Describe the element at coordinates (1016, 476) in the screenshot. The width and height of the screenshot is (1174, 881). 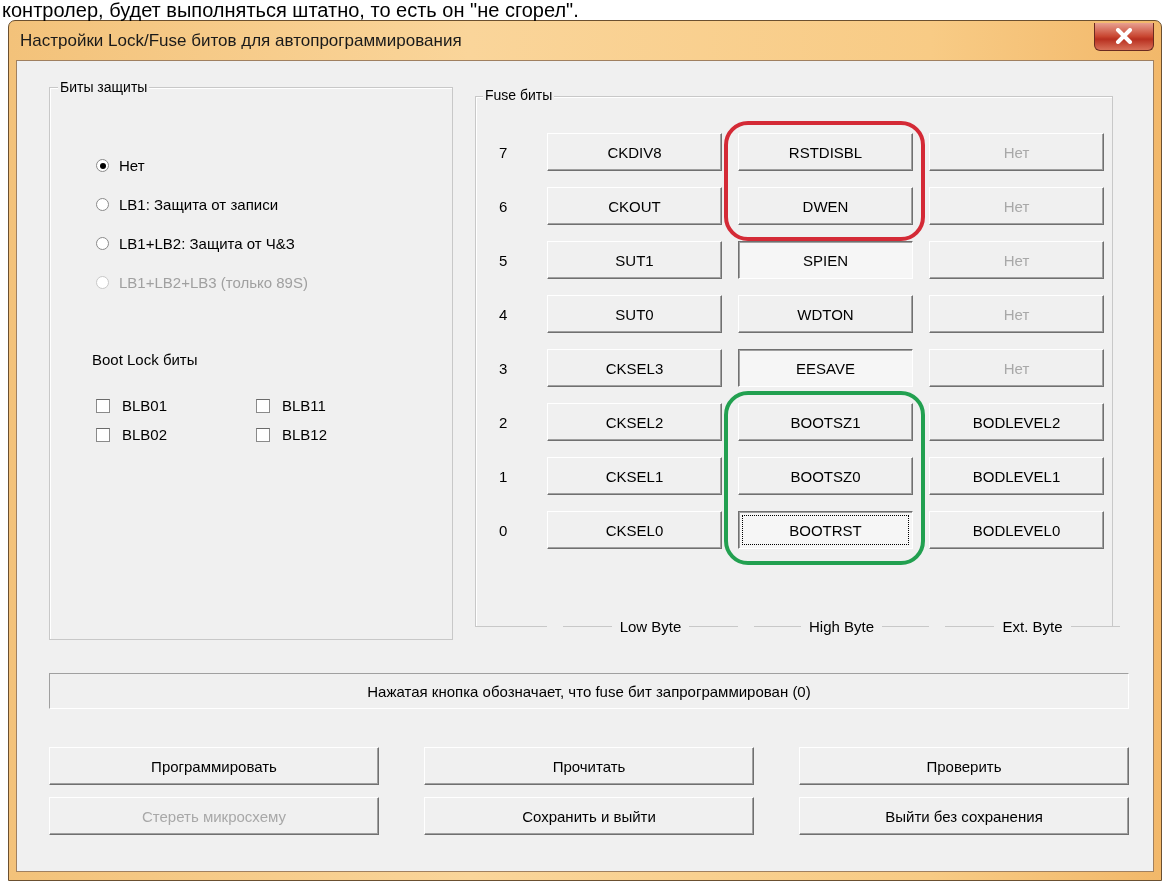
I see `fuse-toggle-button: BODLEVEL1` at that location.